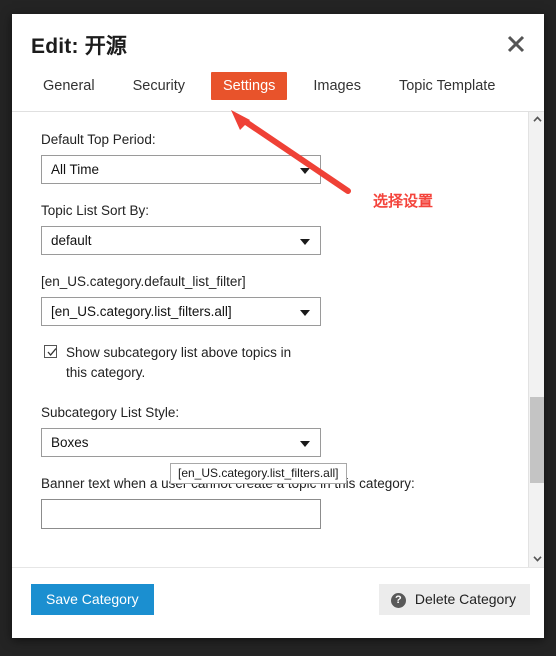 The width and height of the screenshot is (556, 656). Describe the element at coordinates (92, 599) in the screenshot. I see `save-category-button: Save Category` at that location.